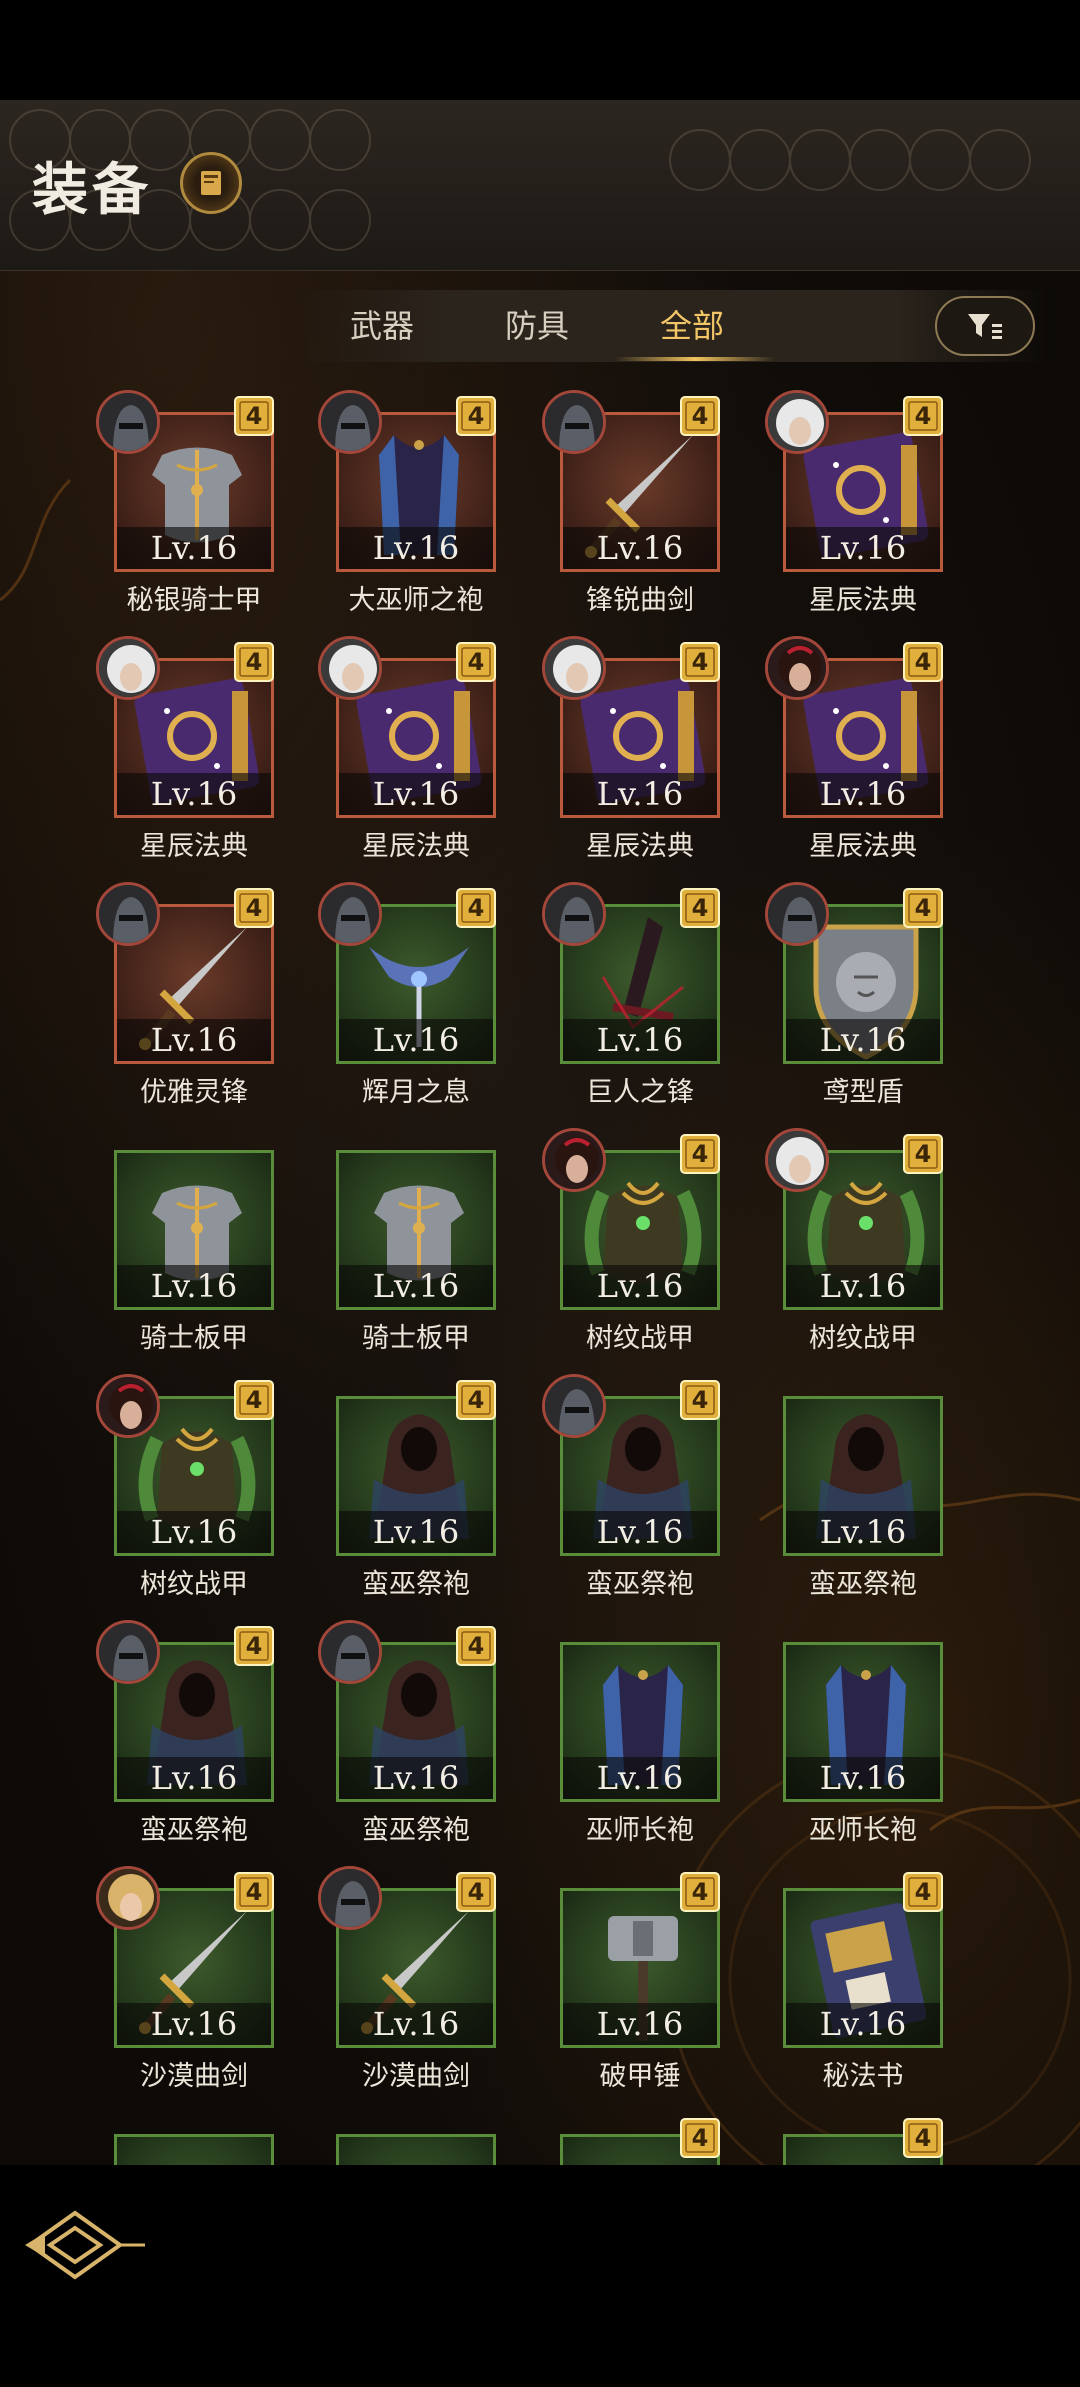 This screenshot has height=2387, width=1080. Describe the element at coordinates (640, 600) in the screenshot. I see `item-name: 锋锐曲剑` at that location.